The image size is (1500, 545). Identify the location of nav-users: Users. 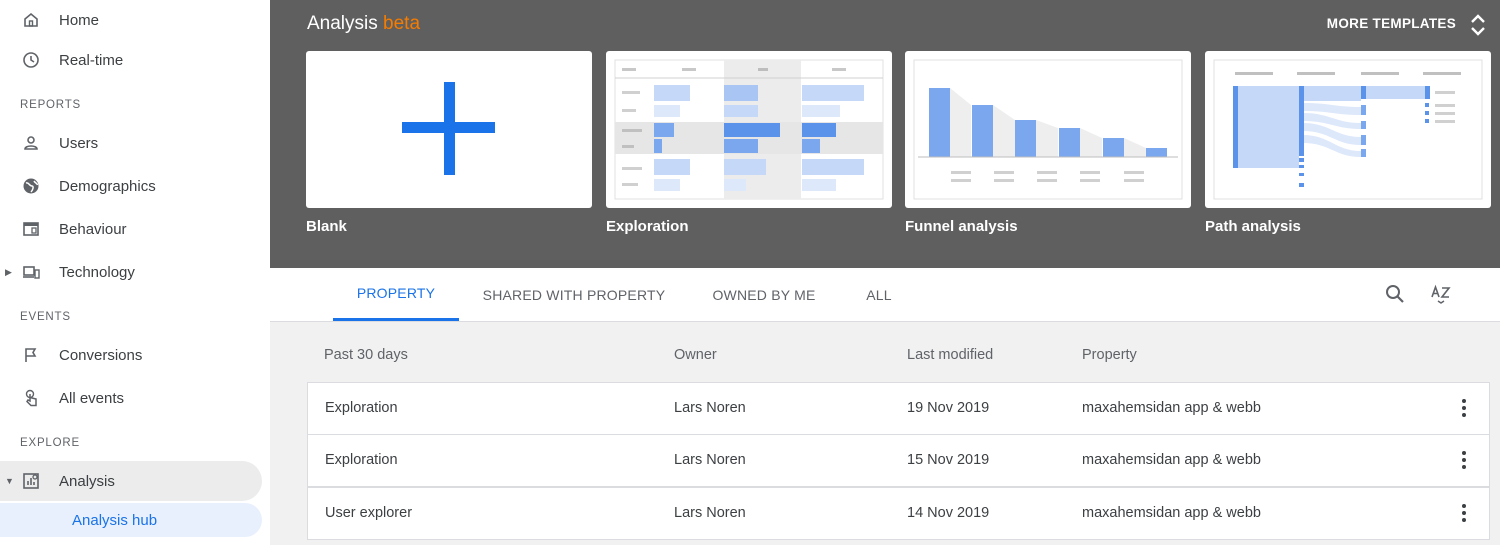
(131, 143).